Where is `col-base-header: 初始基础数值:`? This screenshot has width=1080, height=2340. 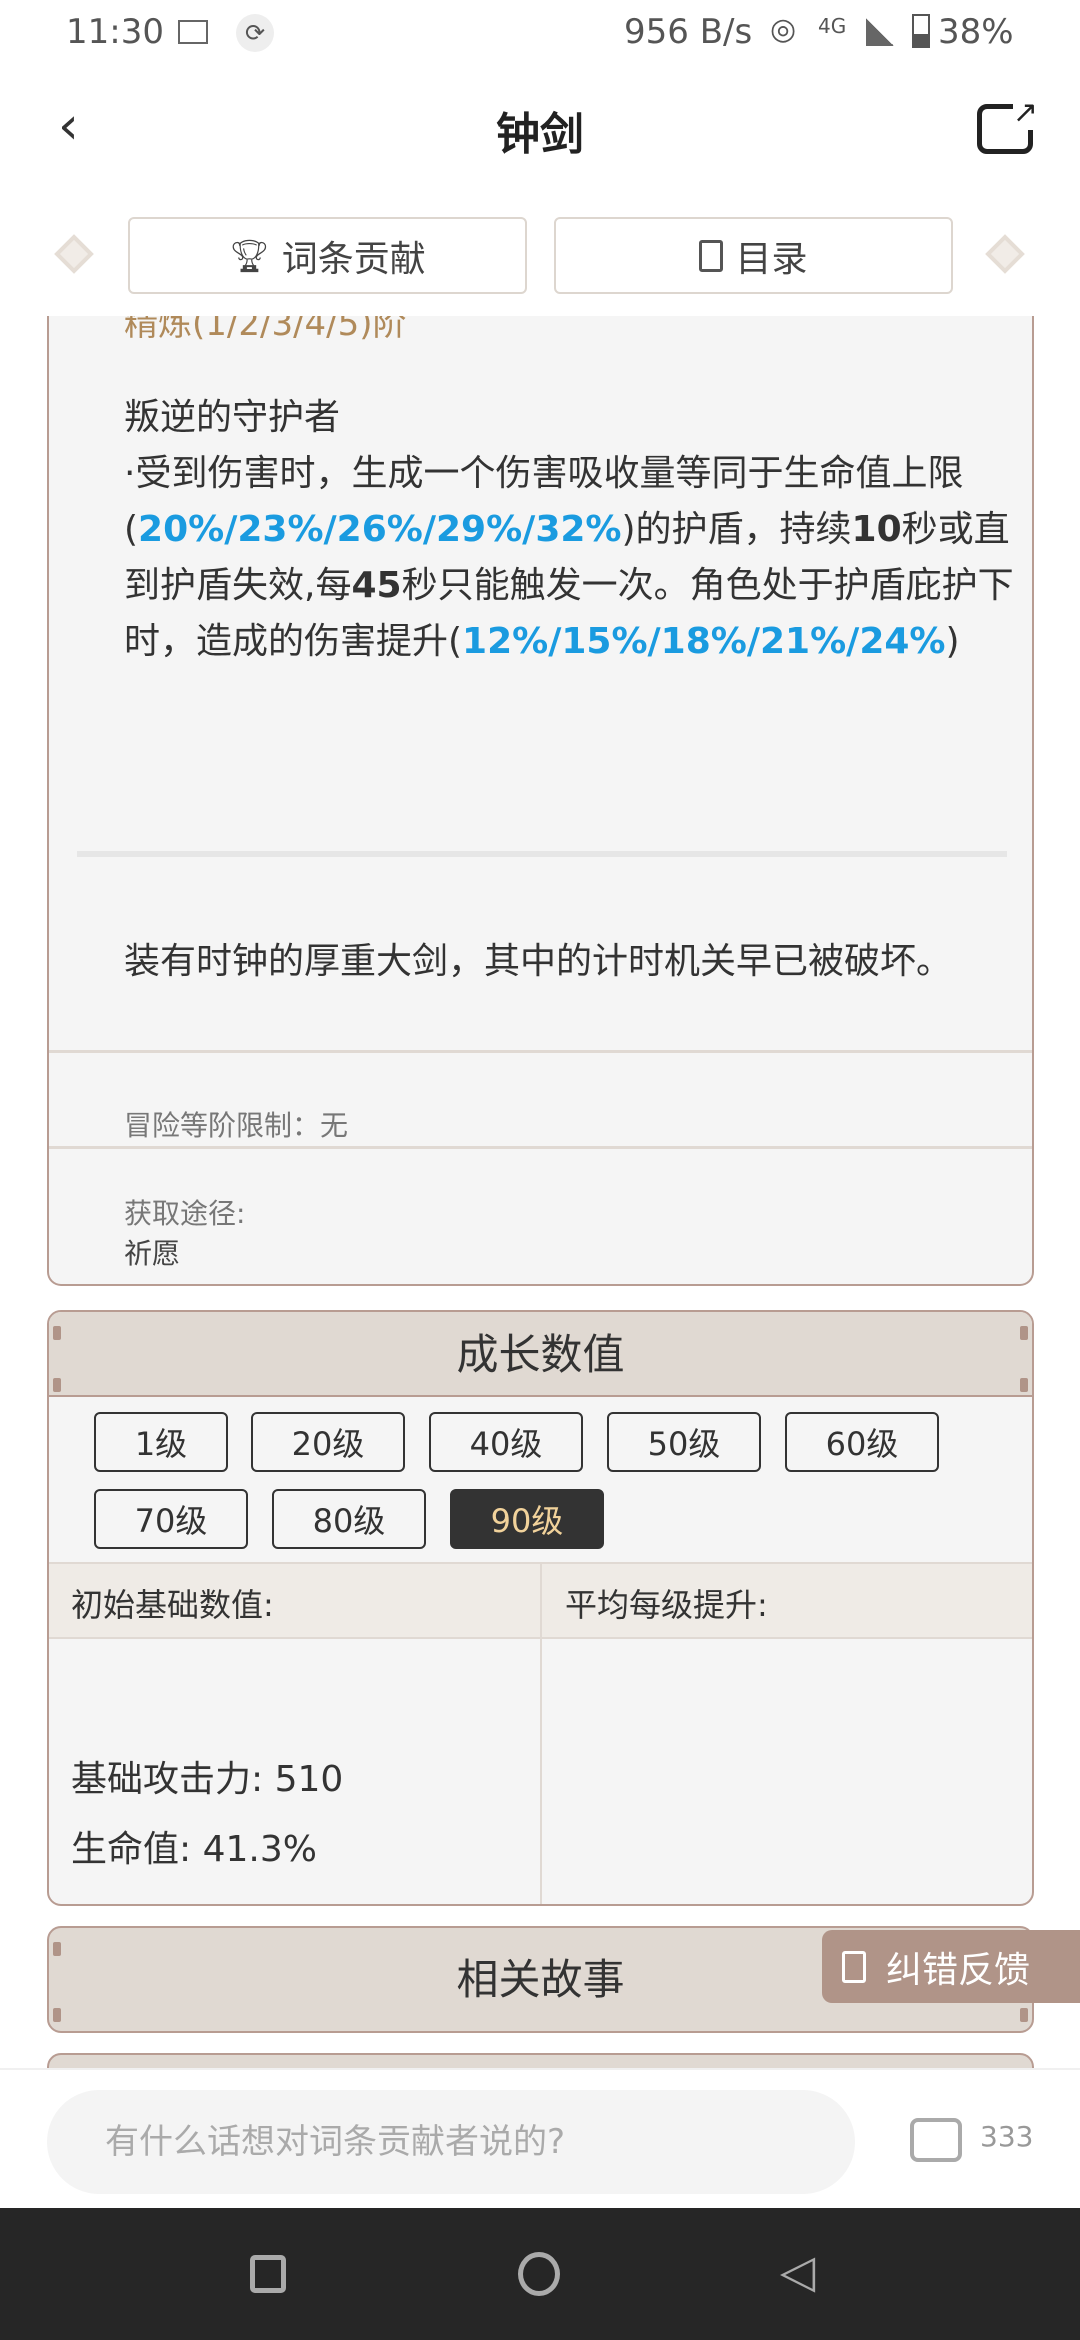
col-base-header: 初始基础数值: is located at coordinates (172, 1605).